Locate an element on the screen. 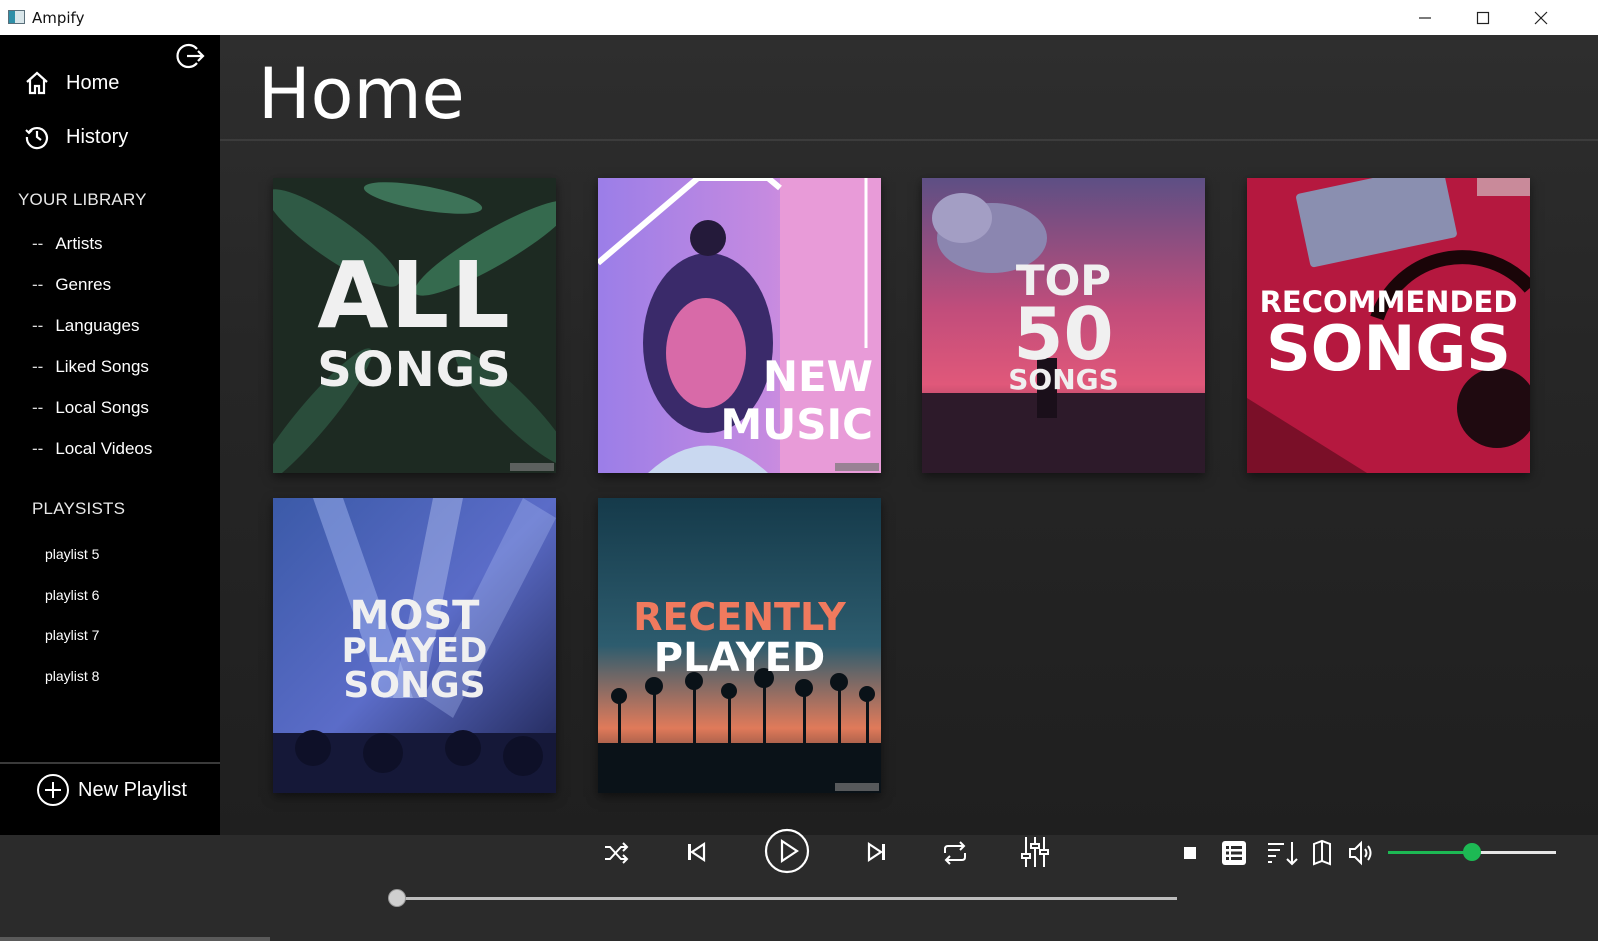  sidebar-item-home: Home is located at coordinates (71, 83).